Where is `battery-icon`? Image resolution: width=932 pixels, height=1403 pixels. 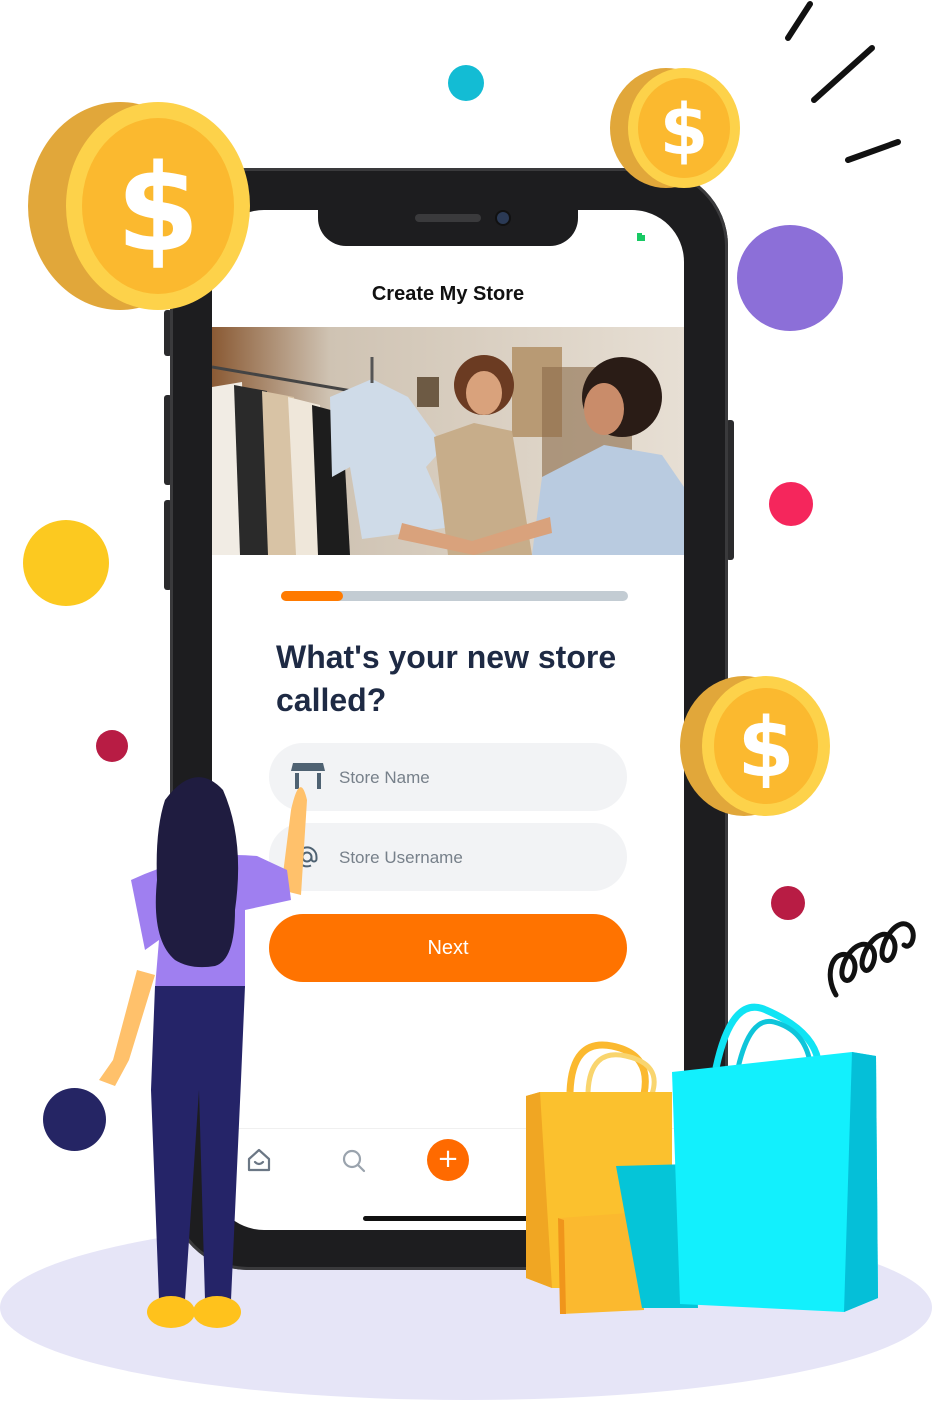 battery-icon is located at coordinates (641, 237).